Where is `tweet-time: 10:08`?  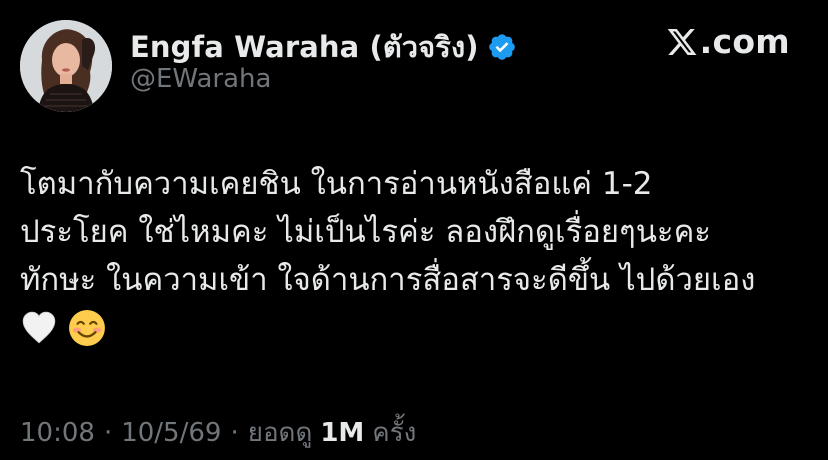 tweet-time: 10:08 is located at coordinates (57, 433).